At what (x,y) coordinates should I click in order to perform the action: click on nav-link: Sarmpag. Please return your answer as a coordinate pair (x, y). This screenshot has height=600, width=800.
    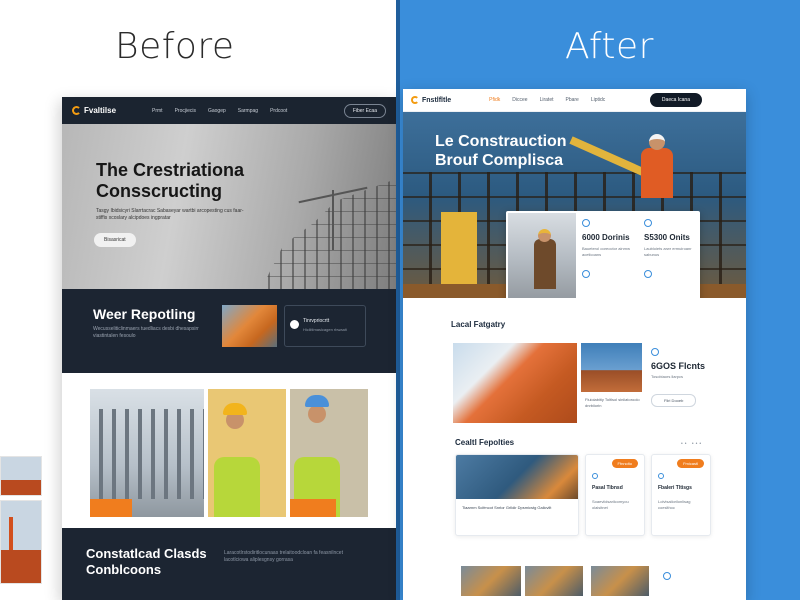
    Looking at the image, I should click on (248, 111).